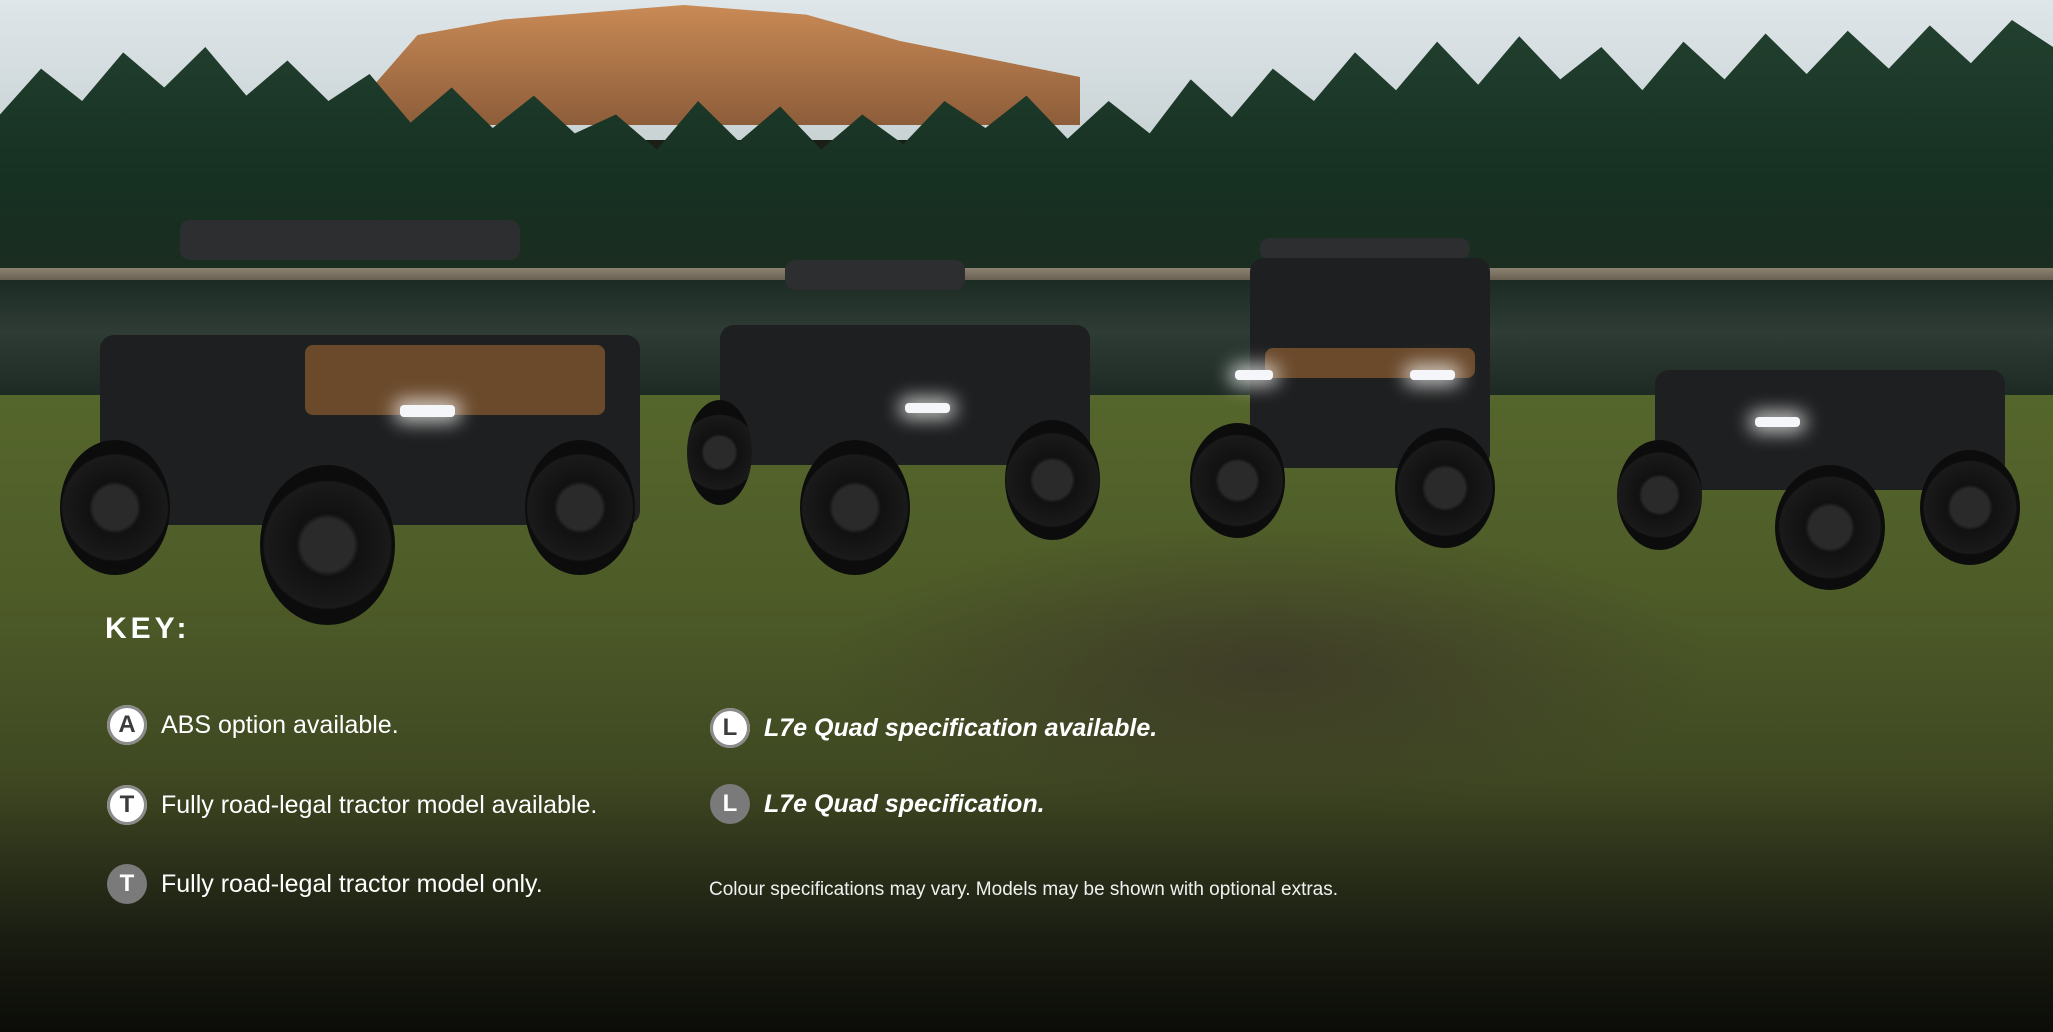 The height and width of the screenshot is (1032, 2053). I want to click on key-item-l7e-only: L L7e Quad specification., so click(877, 804).